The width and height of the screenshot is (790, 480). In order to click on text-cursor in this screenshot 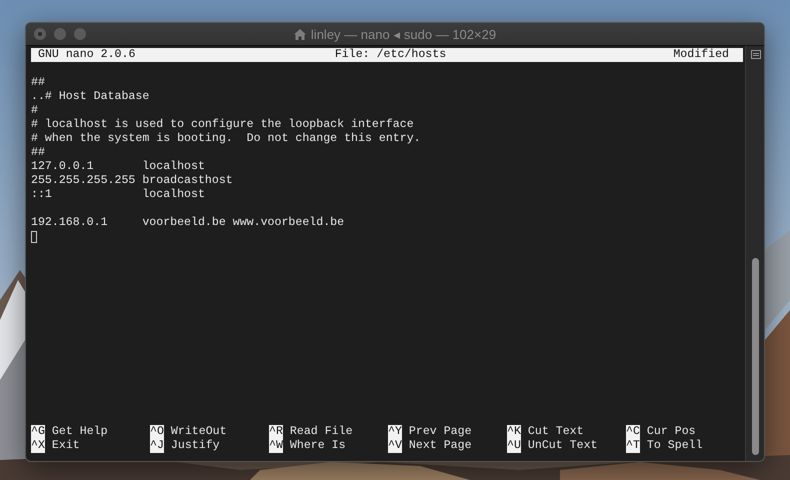, I will do `click(34, 237)`.